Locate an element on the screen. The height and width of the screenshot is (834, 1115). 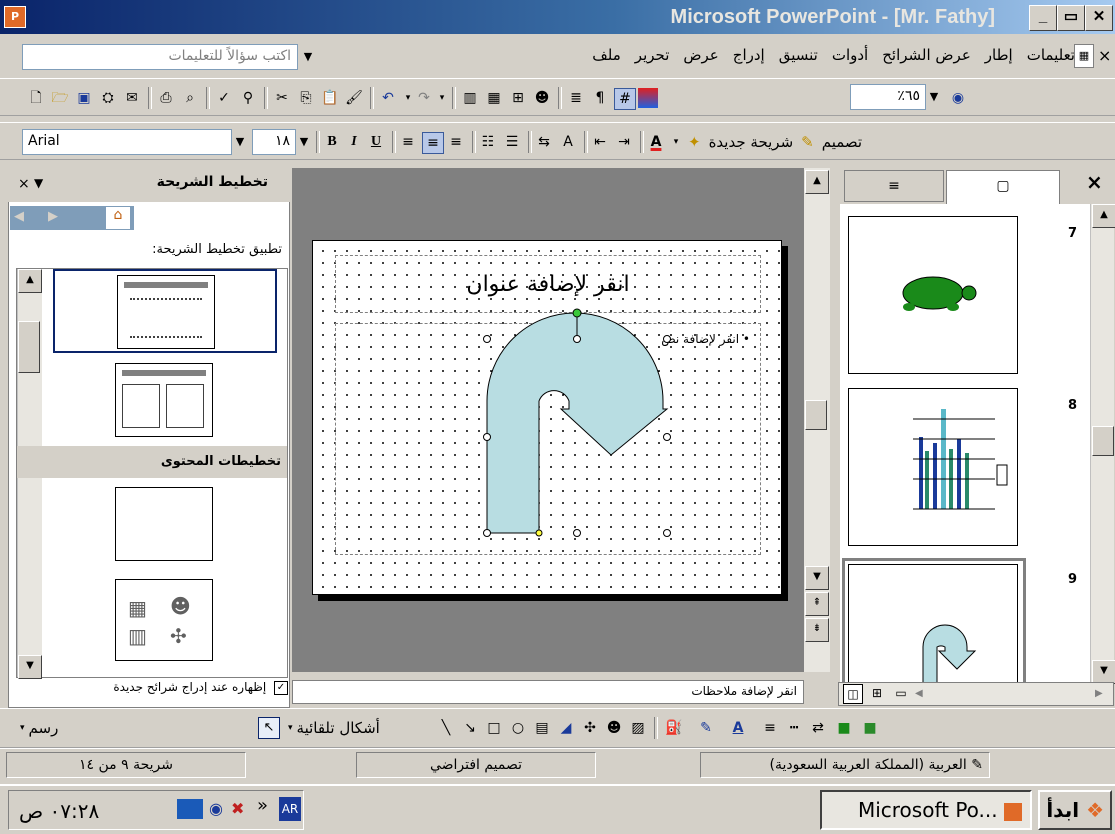
save-icon: ▣ is located at coordinates (84, 98).